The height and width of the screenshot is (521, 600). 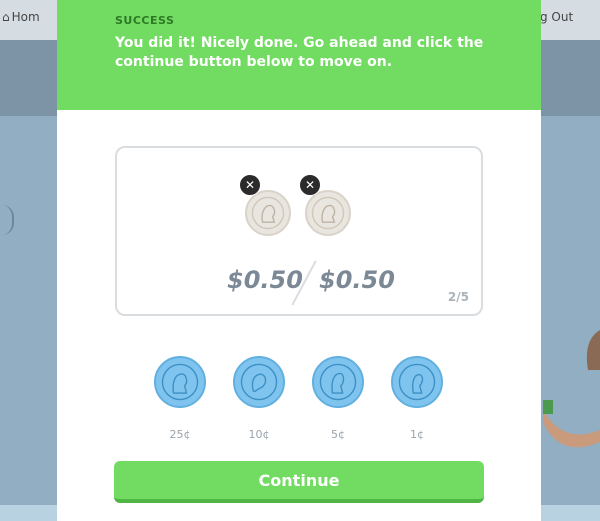 What do you see at coordinates (417, 382) in the screenshot?
I see `penny-coin-icon` at bounding box center [417, 382].